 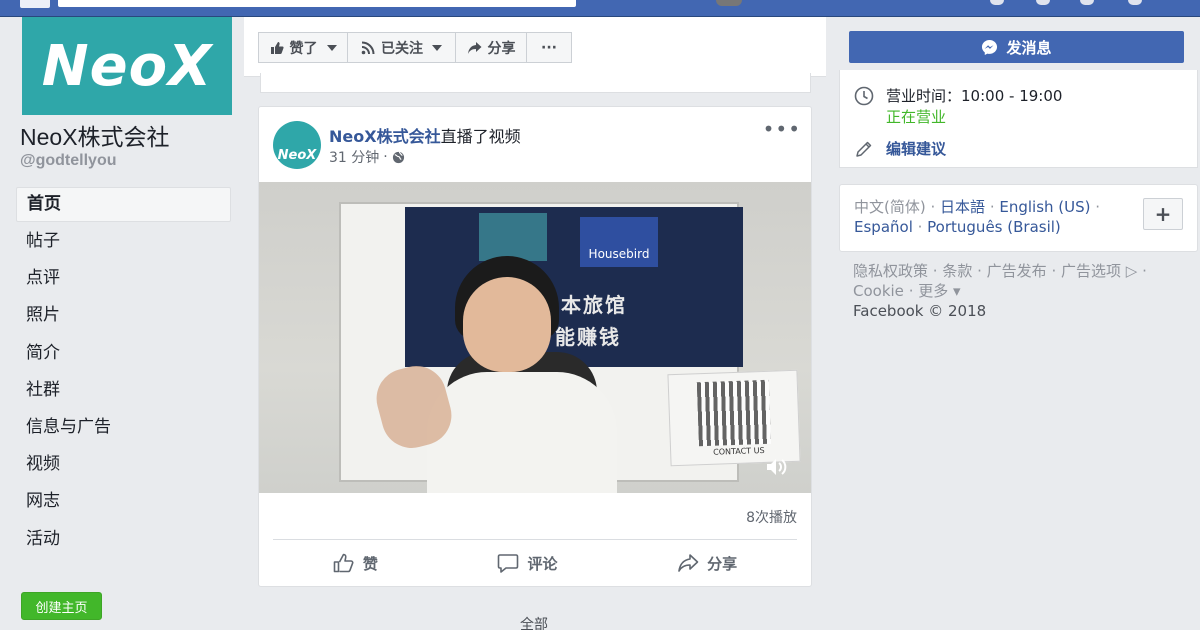 I want to click on language-link-portuguese: Português (Brasil), so click(x=994, y=227).